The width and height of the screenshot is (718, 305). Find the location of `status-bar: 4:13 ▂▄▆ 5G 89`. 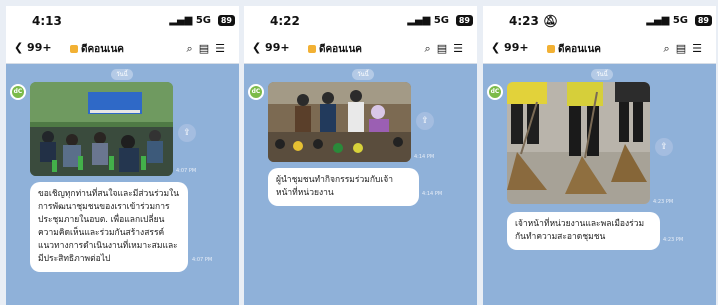

status-bar: 4:13 ▂▄▆ 5G 89 is located at coordinates (122, 20).